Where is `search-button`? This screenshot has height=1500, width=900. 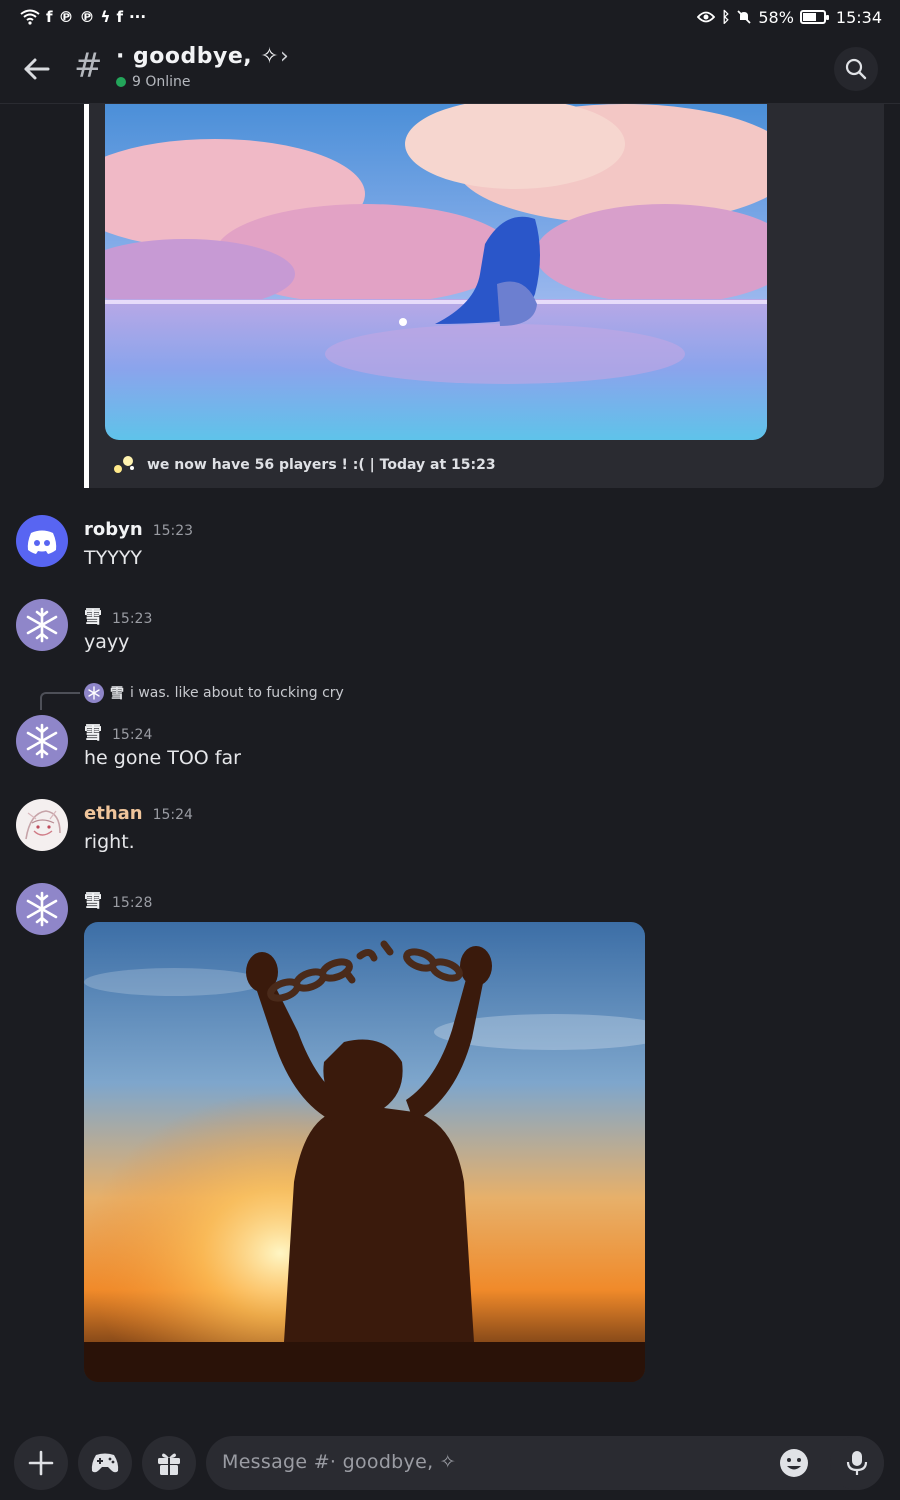
search-button is located at coordinates (856, 69).